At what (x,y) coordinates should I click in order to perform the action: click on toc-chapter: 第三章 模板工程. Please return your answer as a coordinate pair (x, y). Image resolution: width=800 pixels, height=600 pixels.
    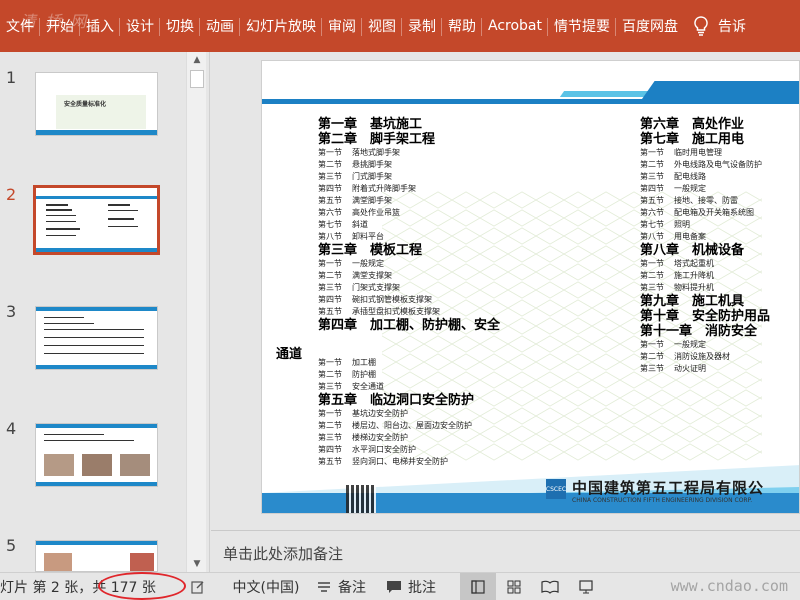
    Looking at the image, I should click on (370, 250).